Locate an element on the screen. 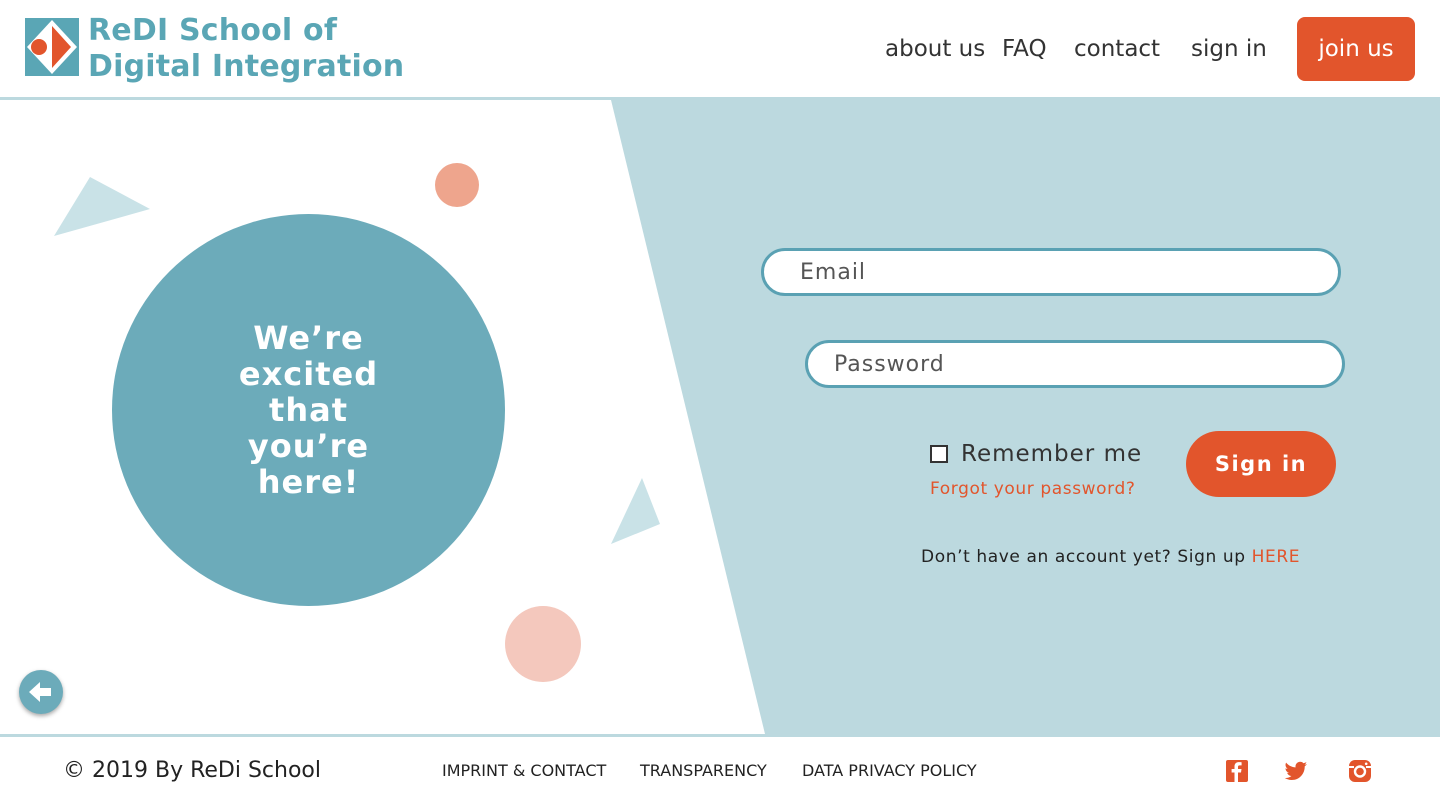 The image size is (1440, 800). arrow-left-icon is located at coordinates (40, 692).